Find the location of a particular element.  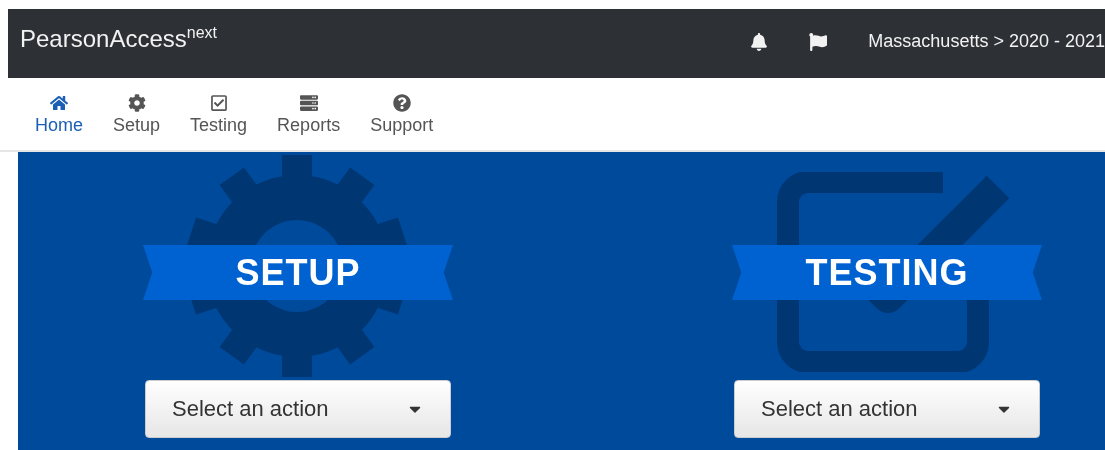

nav-tab: Setup is located at coordinates (137, 114).